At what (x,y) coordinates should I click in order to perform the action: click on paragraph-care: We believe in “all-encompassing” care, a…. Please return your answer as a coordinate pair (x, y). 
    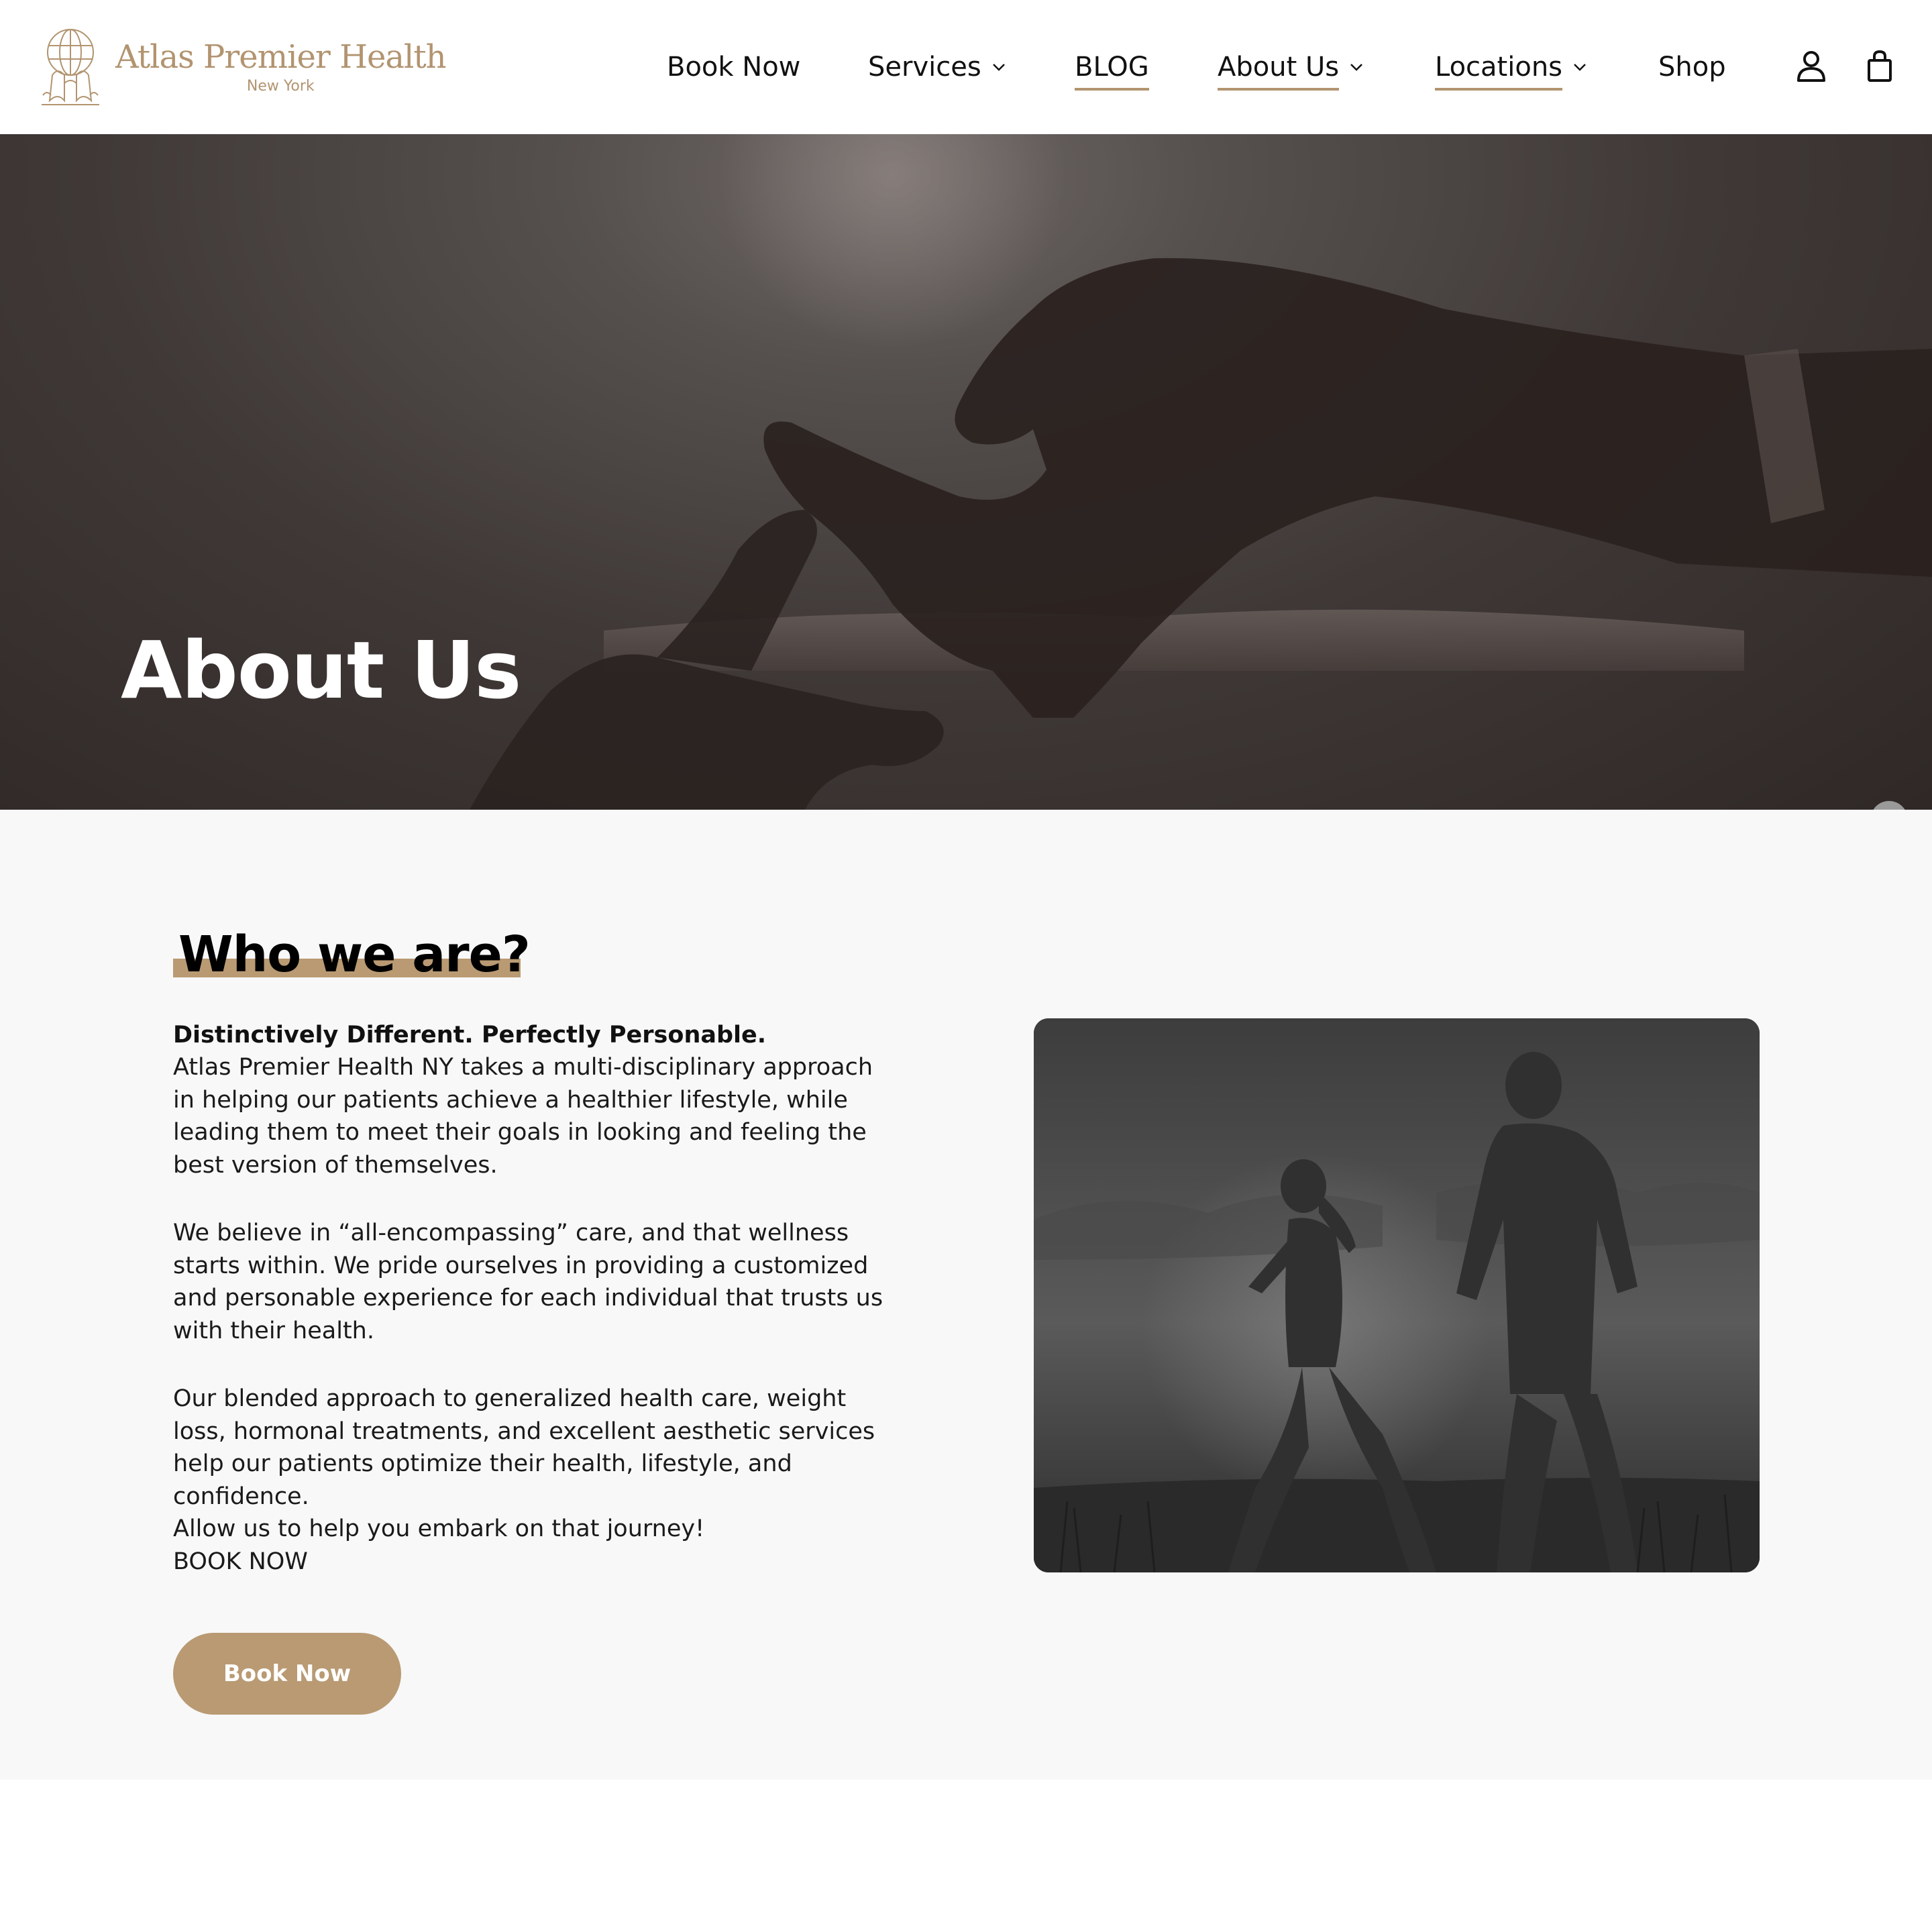
    Looking at the image, I should click on (538, 1282).